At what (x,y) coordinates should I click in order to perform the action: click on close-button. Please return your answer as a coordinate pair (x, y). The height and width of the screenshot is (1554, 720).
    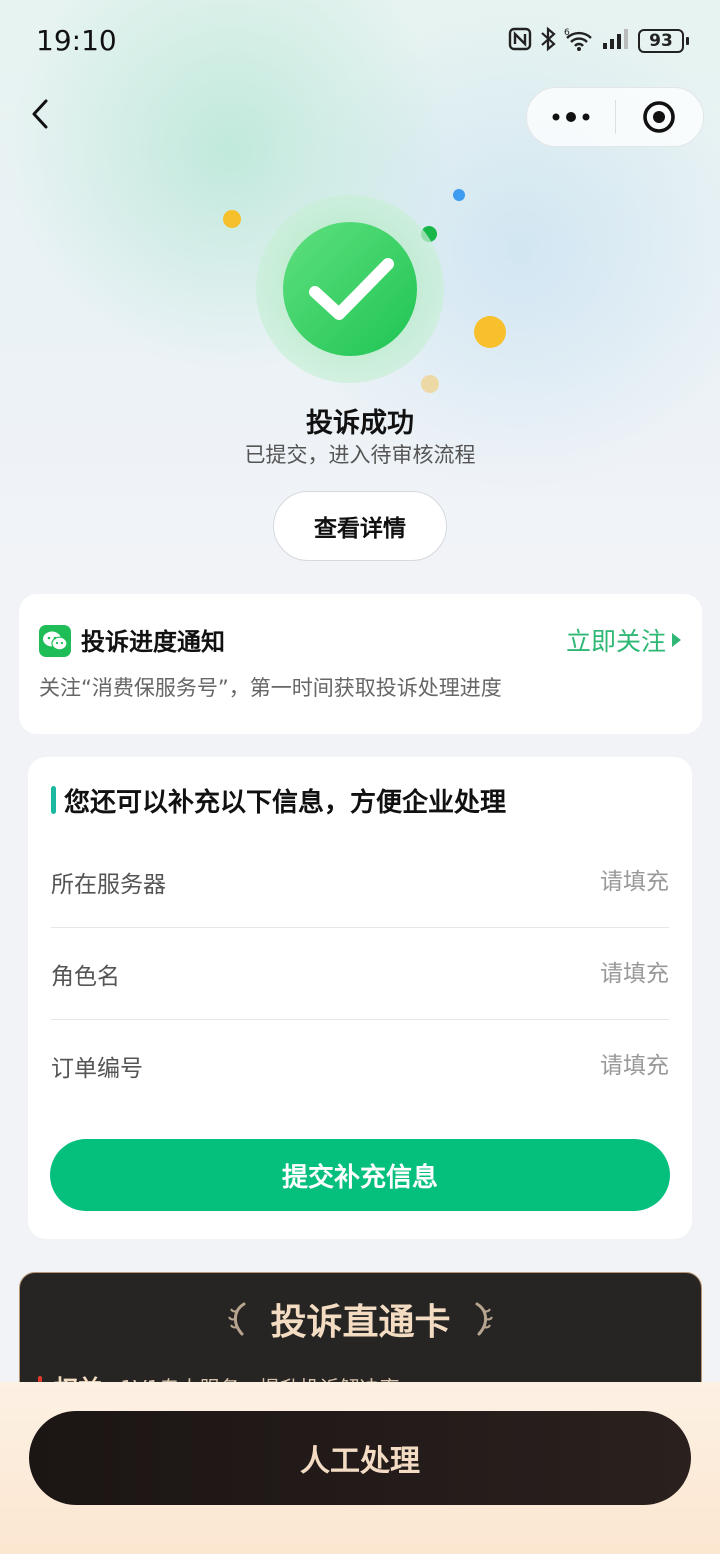
    Looking at the image, I should click on (660, 117).